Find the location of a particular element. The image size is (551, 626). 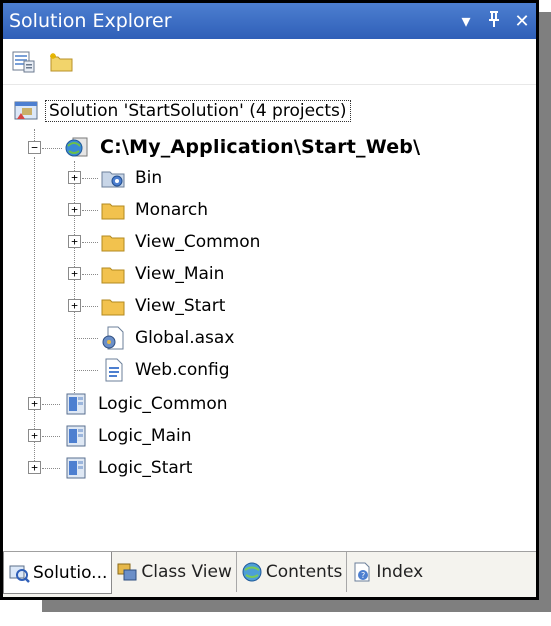

properties-icon is located at coordinates (24, 62).